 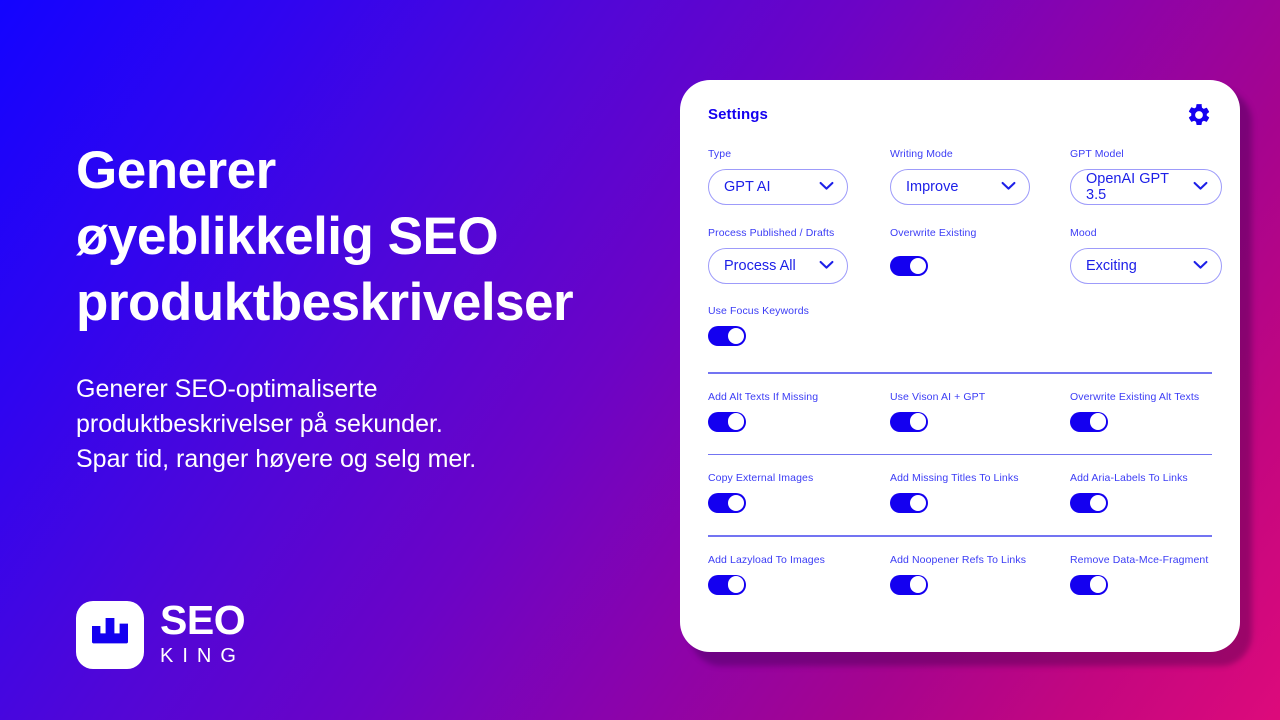 What do you see at coordinates (938, 396) in the screenshot?
I see `toggle-label: Use Vison AI + GPT` at bounding box center [938, 396].